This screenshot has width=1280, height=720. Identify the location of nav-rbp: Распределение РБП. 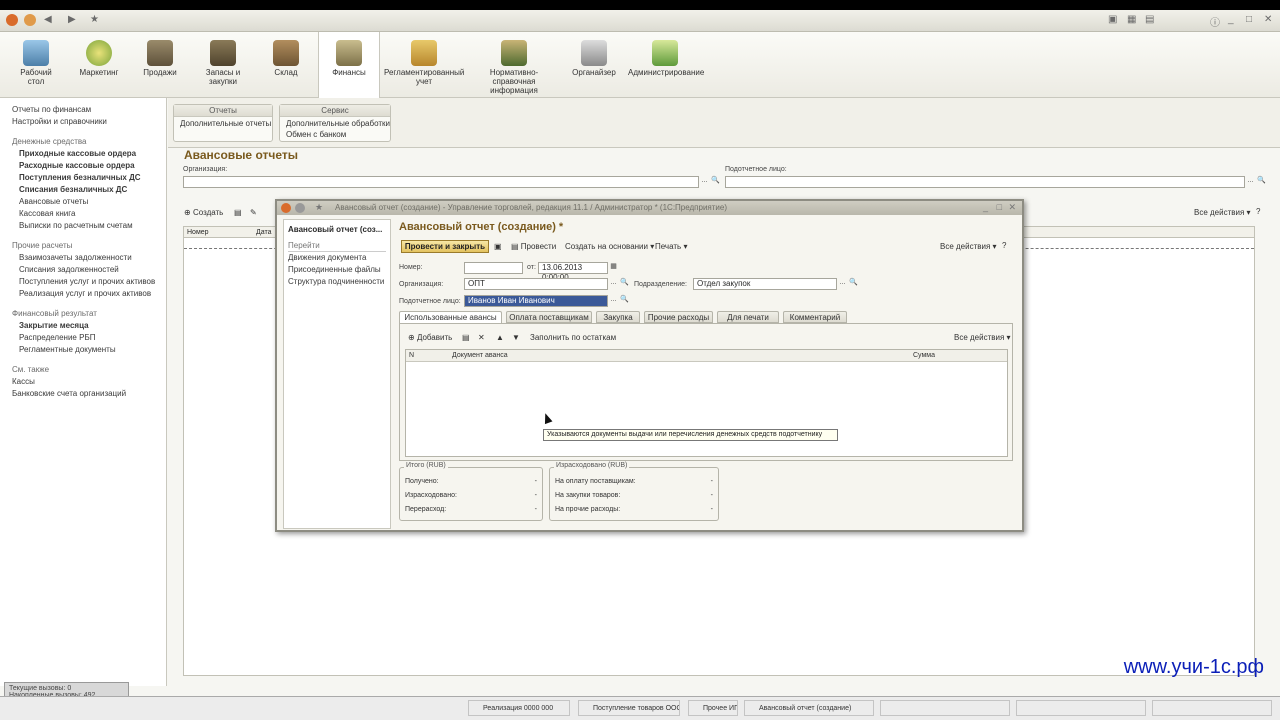
(89, 338).